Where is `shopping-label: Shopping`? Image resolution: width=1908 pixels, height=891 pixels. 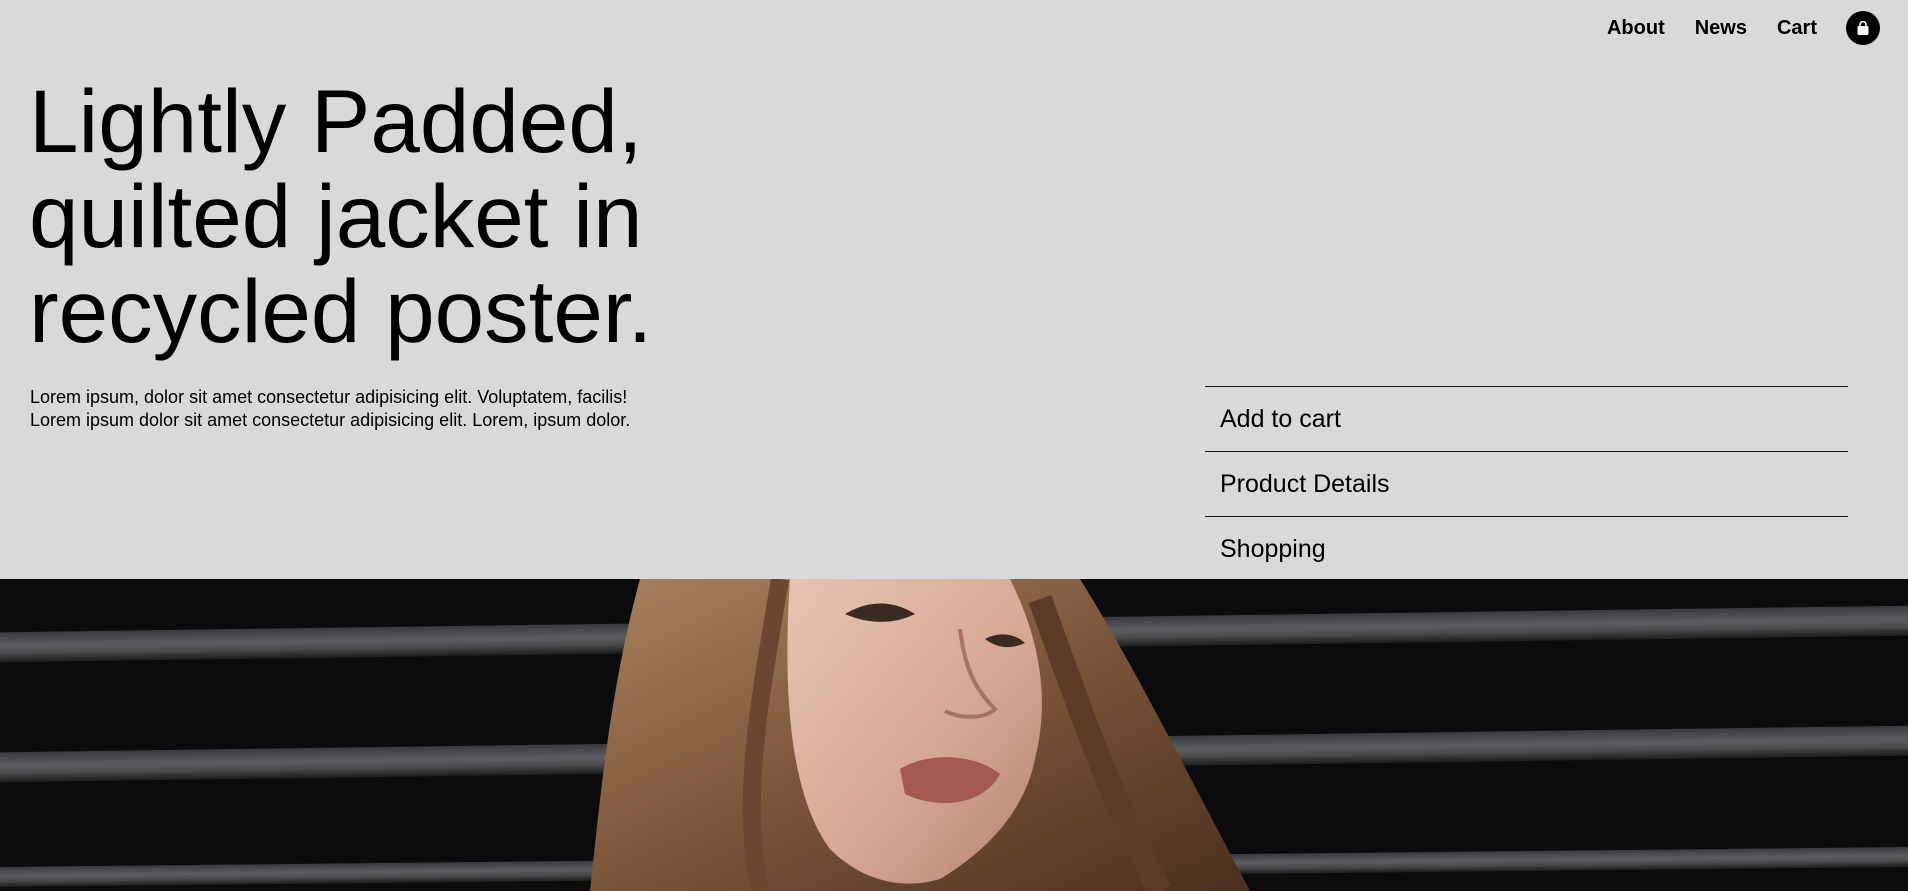 shopping-label: Shopping is located at coordinates (1273, 548).